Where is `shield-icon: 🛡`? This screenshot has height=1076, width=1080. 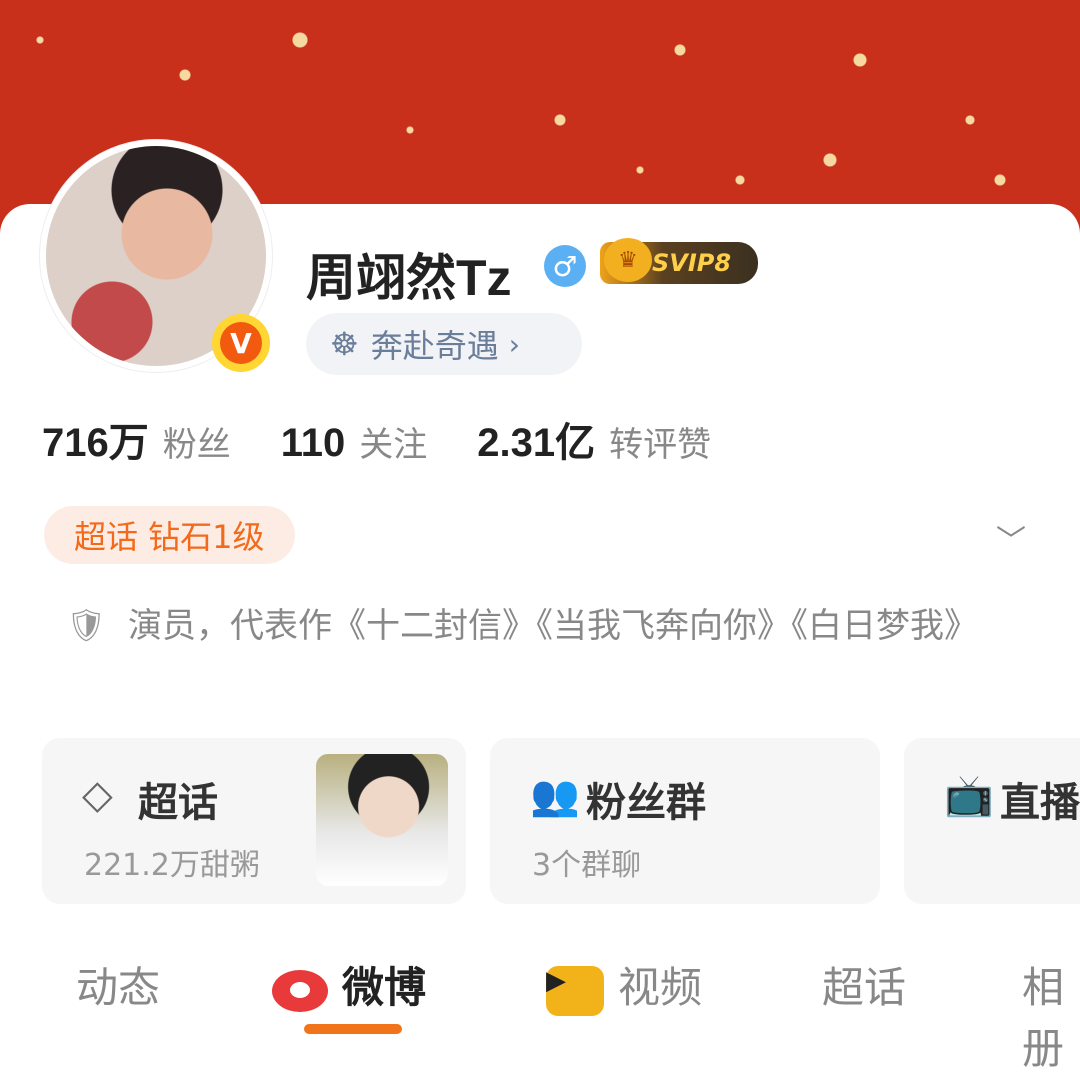 shield-icon: 🛡 is located at coordinates (86, 625).